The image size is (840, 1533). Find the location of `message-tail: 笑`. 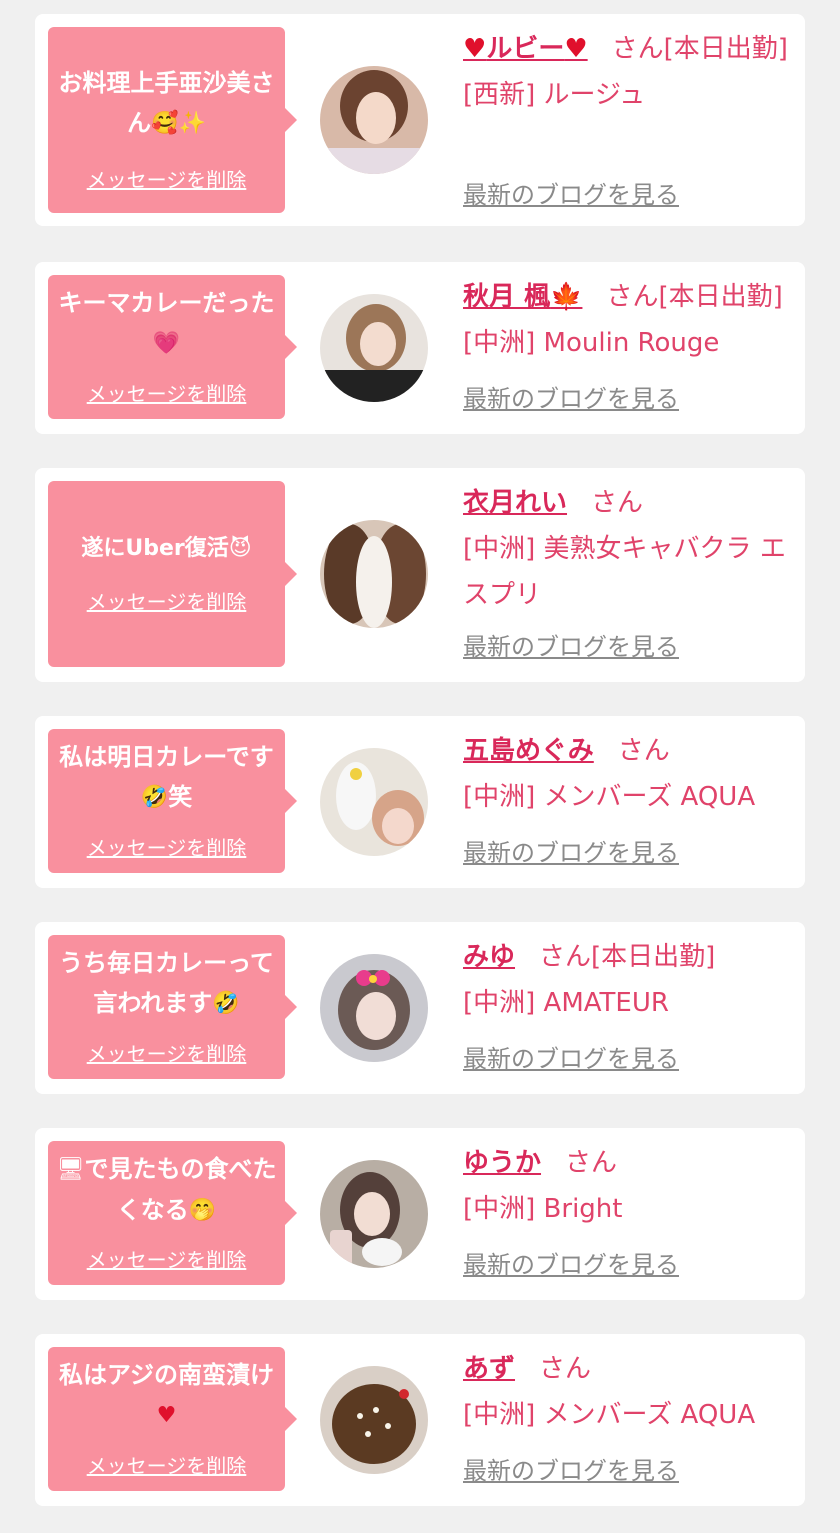

message-tail: 笑 is located at coordinates (180, 797).